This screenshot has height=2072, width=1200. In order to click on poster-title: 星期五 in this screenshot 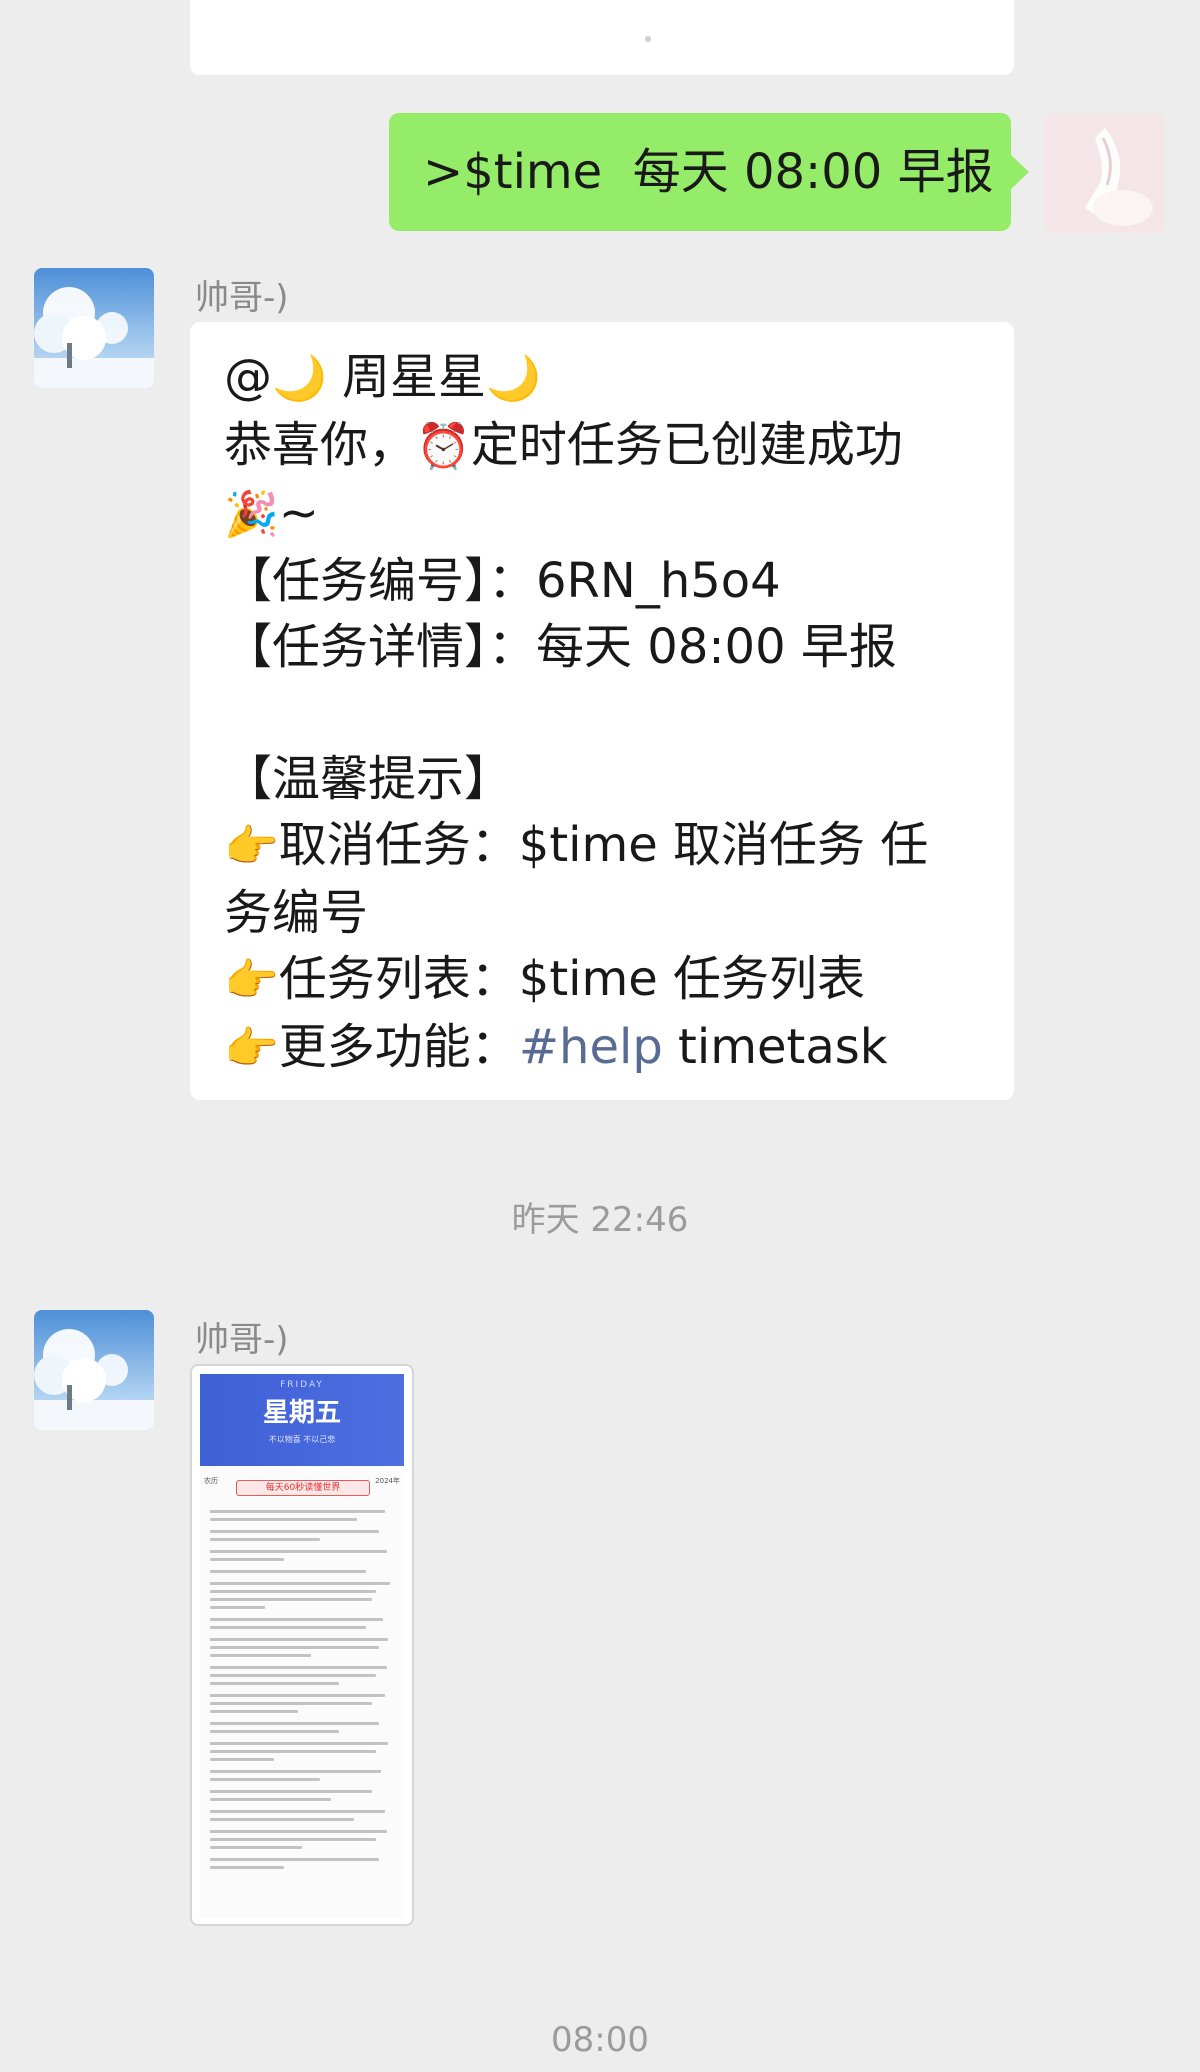, I will do `click(301, 1413)`.